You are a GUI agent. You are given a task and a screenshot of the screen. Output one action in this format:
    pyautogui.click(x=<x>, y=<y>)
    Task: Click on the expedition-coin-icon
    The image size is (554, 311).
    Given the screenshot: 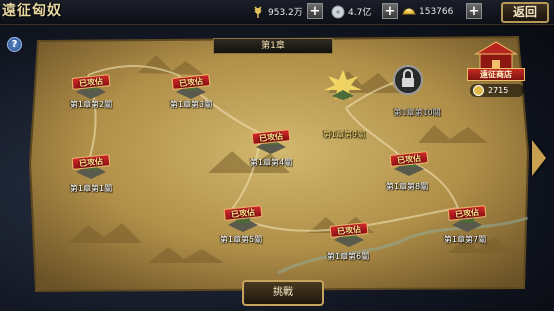 What is the action you would take?
    pyautogui.click(x=478, y=90)
    